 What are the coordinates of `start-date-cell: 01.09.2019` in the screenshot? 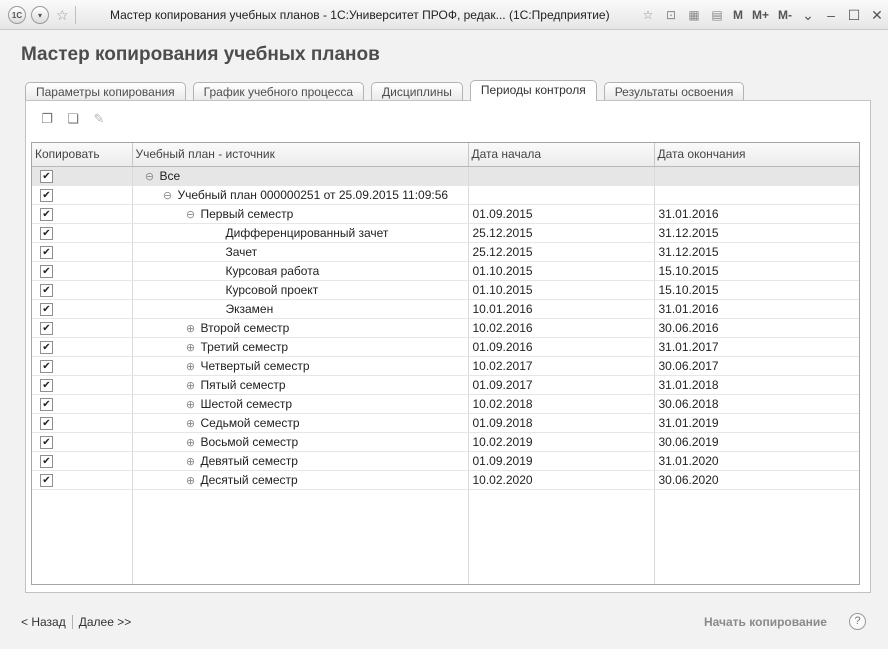 It's located at (561, 461).